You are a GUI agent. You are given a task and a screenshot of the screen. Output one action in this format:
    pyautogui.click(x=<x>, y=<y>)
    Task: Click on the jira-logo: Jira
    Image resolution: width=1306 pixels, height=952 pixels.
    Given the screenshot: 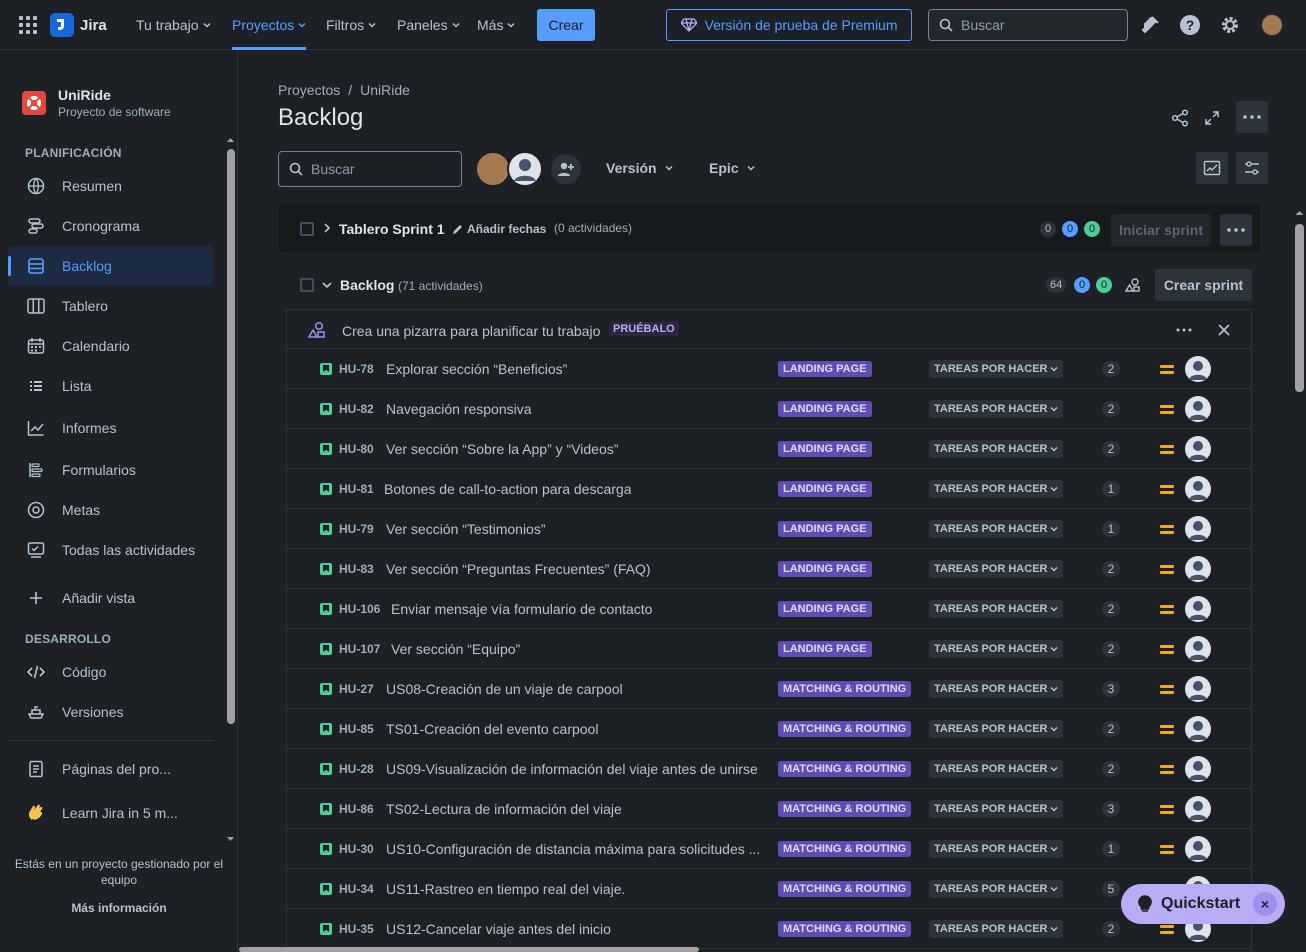 What is the action you would take?
    pyautogui.click(x=78, y=25)
    